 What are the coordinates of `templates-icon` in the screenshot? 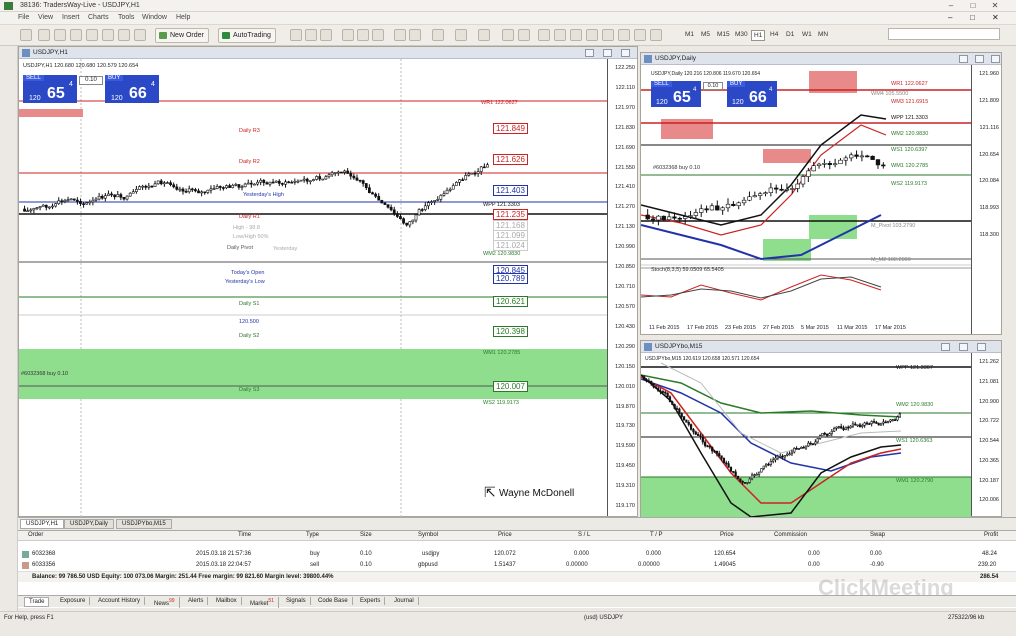 It's located at (484, 35).